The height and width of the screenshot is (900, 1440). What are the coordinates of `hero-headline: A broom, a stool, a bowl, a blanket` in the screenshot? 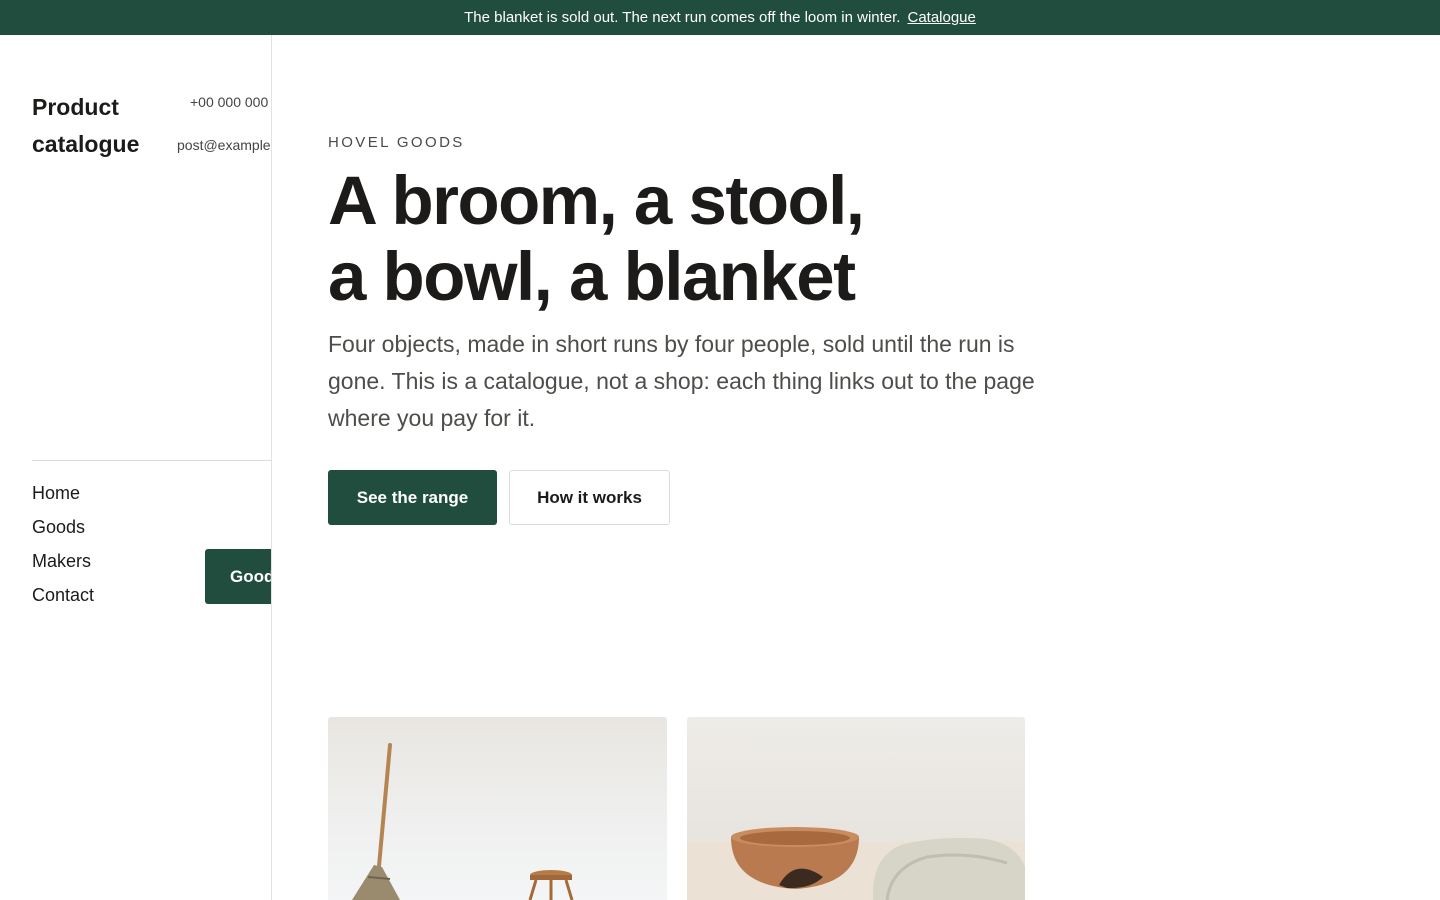 It's located at (708, 239).